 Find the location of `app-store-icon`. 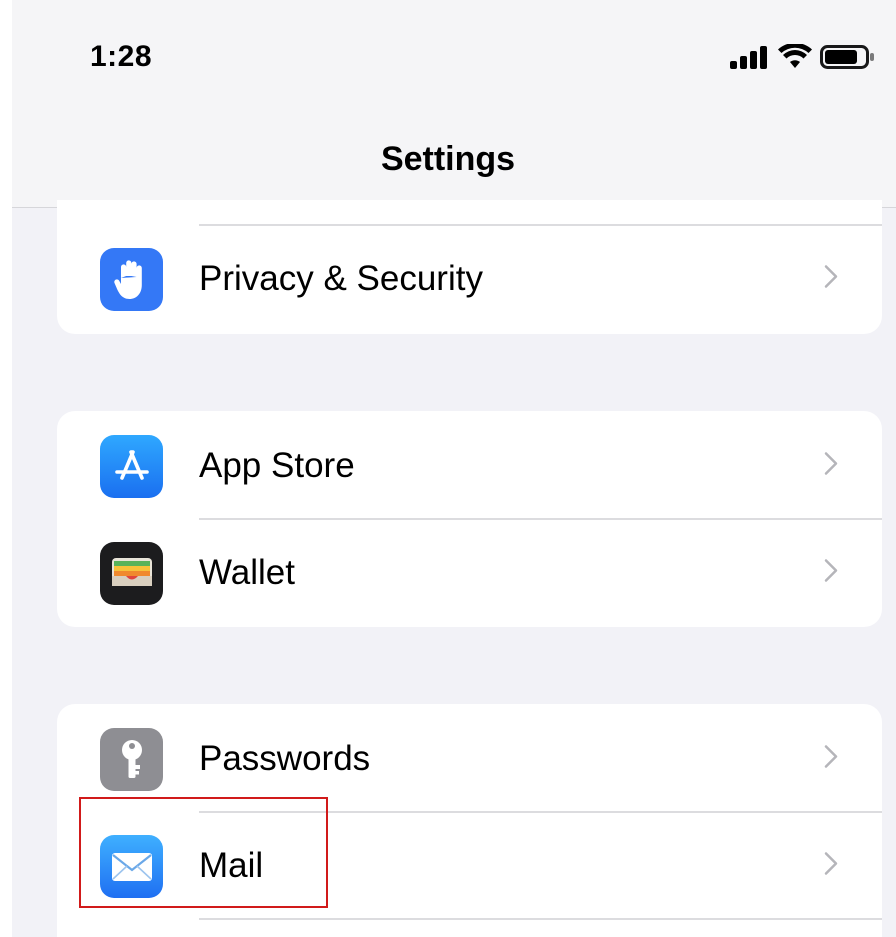

app-store-icon is located at coordinates (131, 466).